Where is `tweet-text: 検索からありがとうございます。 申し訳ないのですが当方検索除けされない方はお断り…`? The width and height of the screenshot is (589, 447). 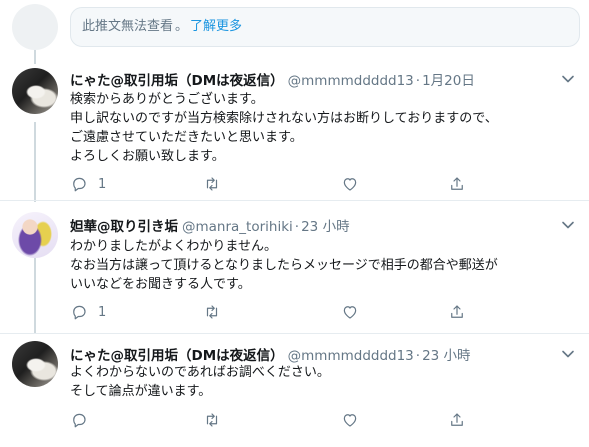
tweet-text: 検索からありがとうございます。 申し訳ないのですが当方検索除けされない方はお断り… is located at coordinates (284, 128).